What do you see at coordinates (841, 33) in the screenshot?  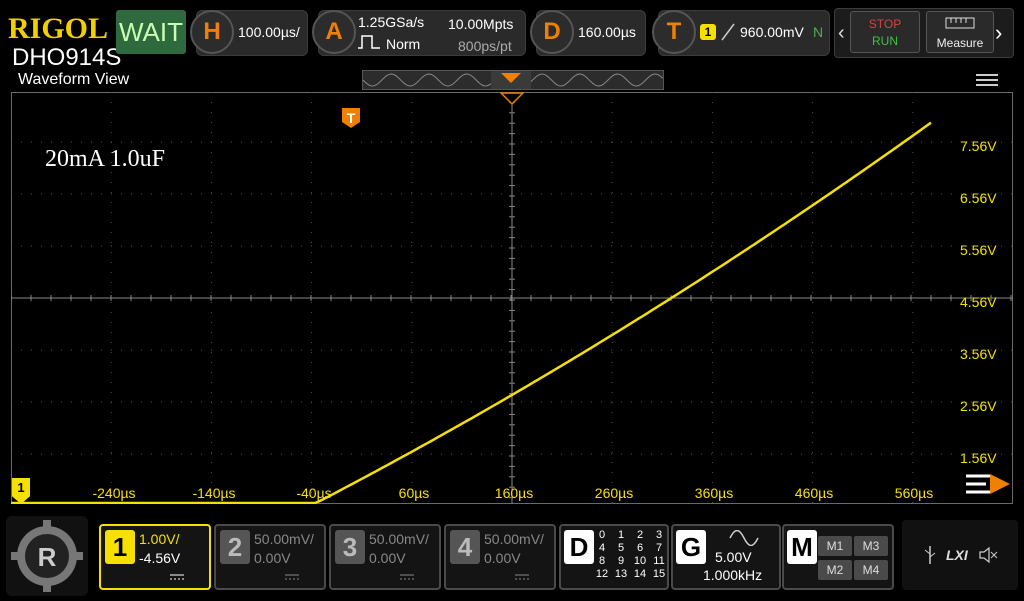 I see `chevron-left-icon: ‹` at bounding box center [841, 33].